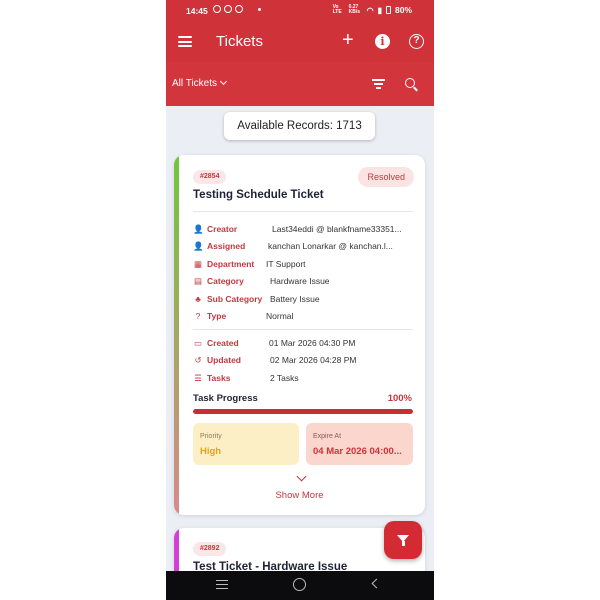 This screenshot has width=600, height=600. Describe the element at coordinates (388, 10) in the screenshot. I see `battery-icon` at that location.